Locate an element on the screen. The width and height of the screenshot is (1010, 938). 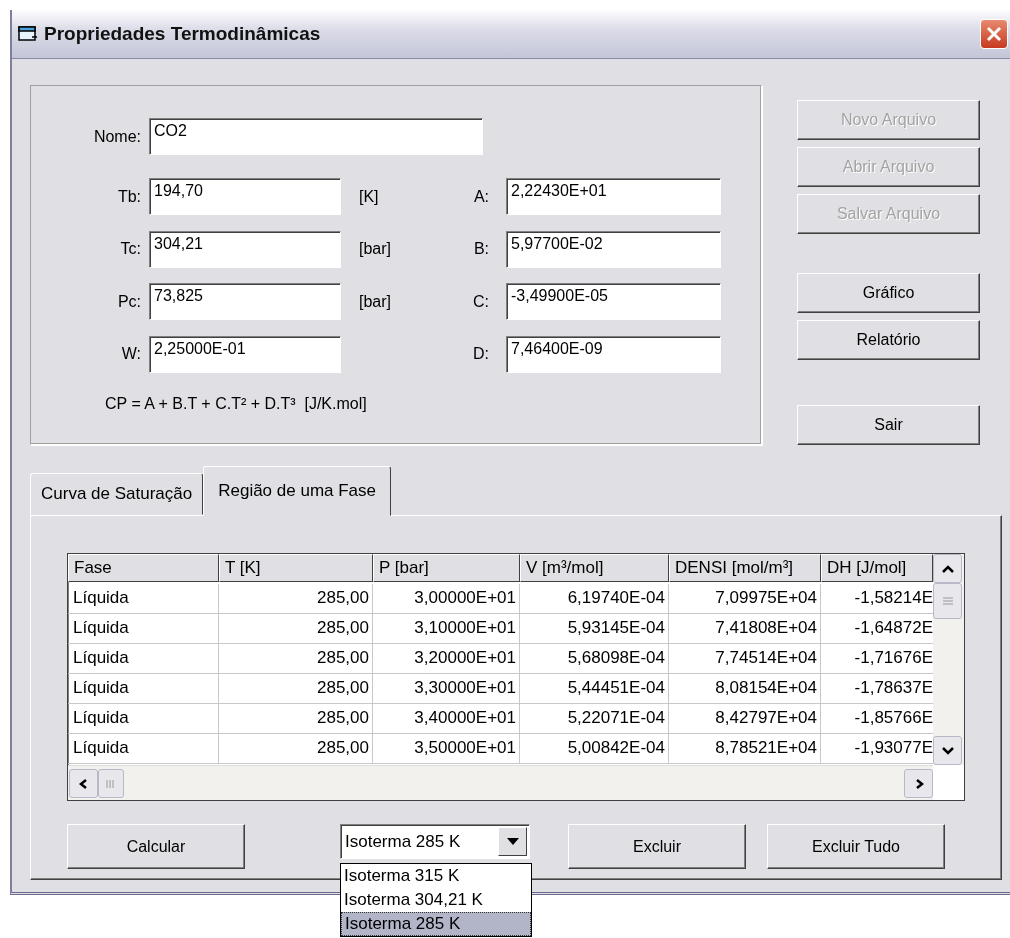
scroll-left-icon is located at coordinates (83, 783).